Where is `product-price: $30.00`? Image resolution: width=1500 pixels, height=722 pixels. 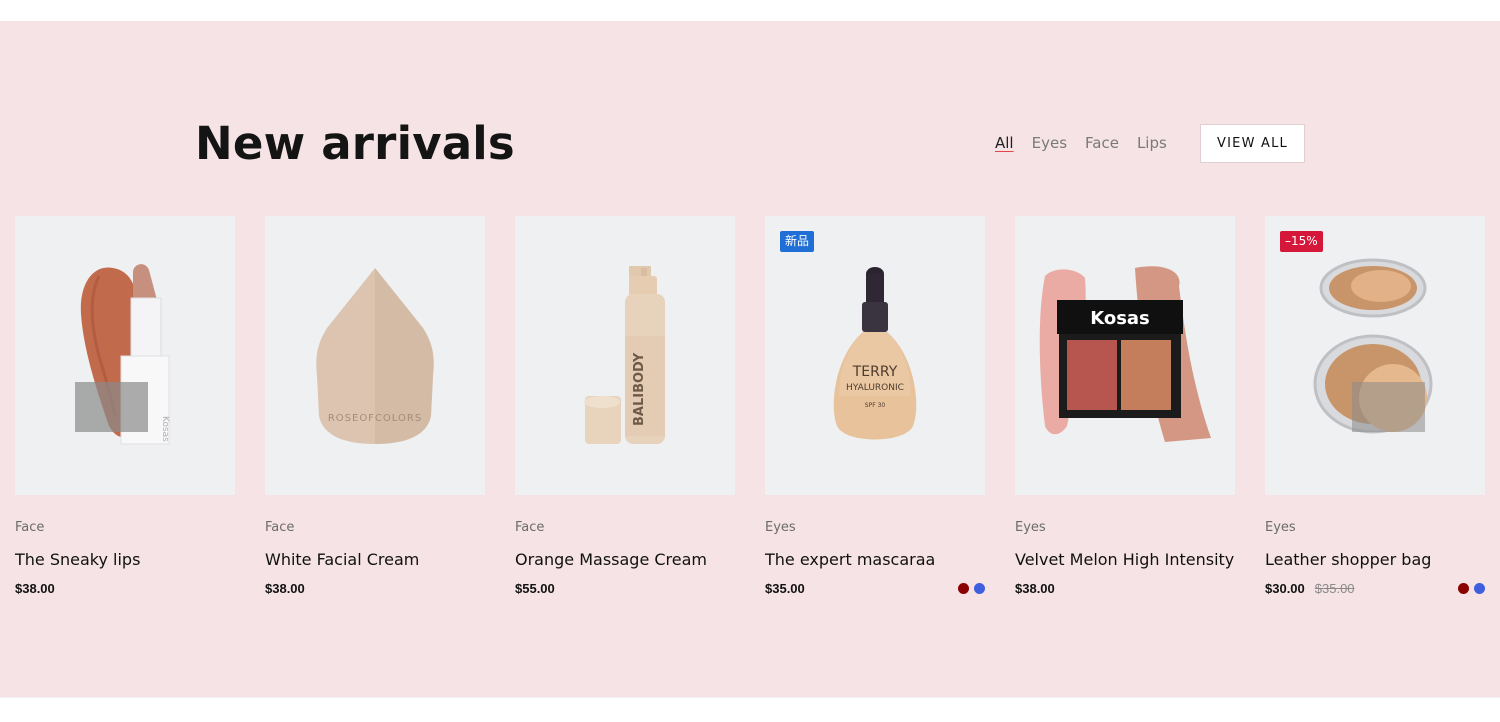
product-price: $30.00 is located at coordinates (1285, 588).